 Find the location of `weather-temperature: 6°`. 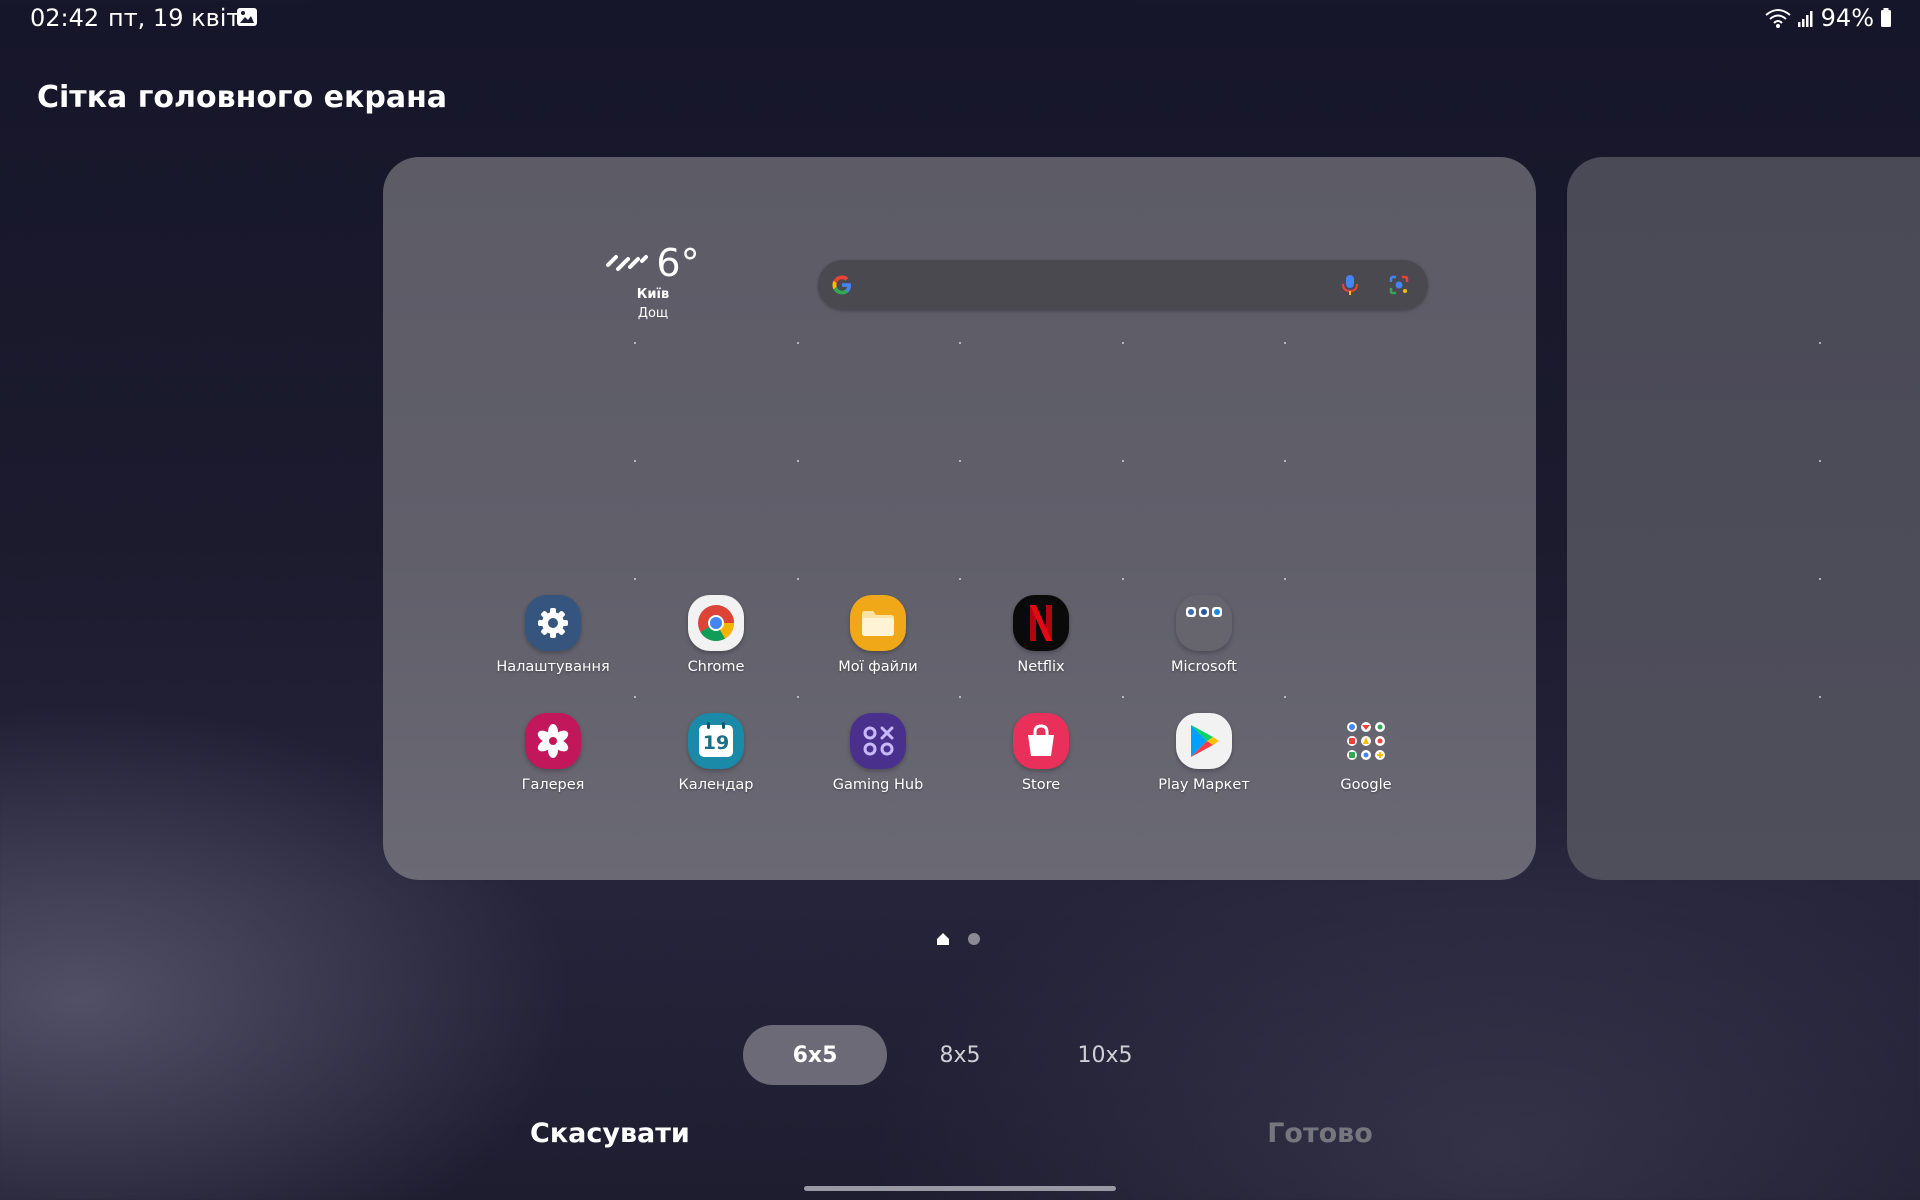

weather-temperature: 6° is located at coordinates (678, 263).